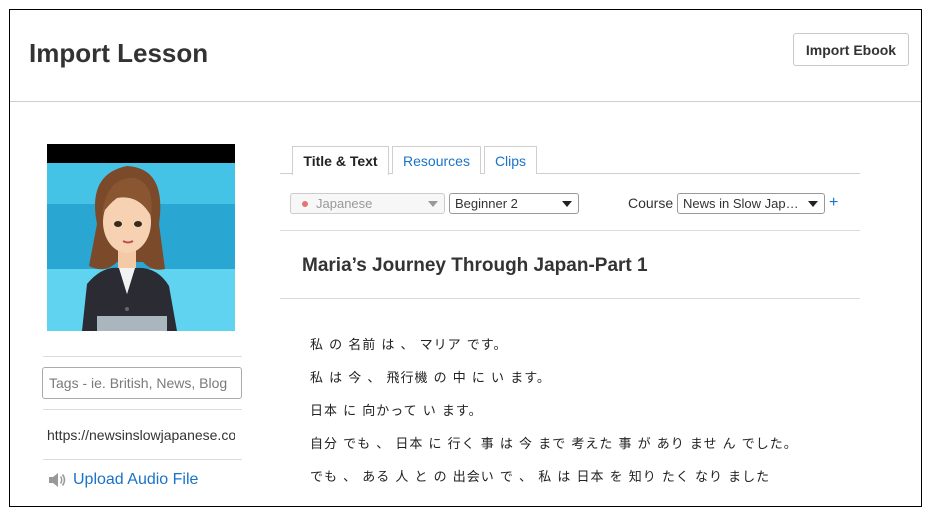 The width and height of the screenshot is (931, 515). I want to click on lesson-text-line: 私 は 今 、 飛行機 の 中 に い ます。, so click(430, 378).